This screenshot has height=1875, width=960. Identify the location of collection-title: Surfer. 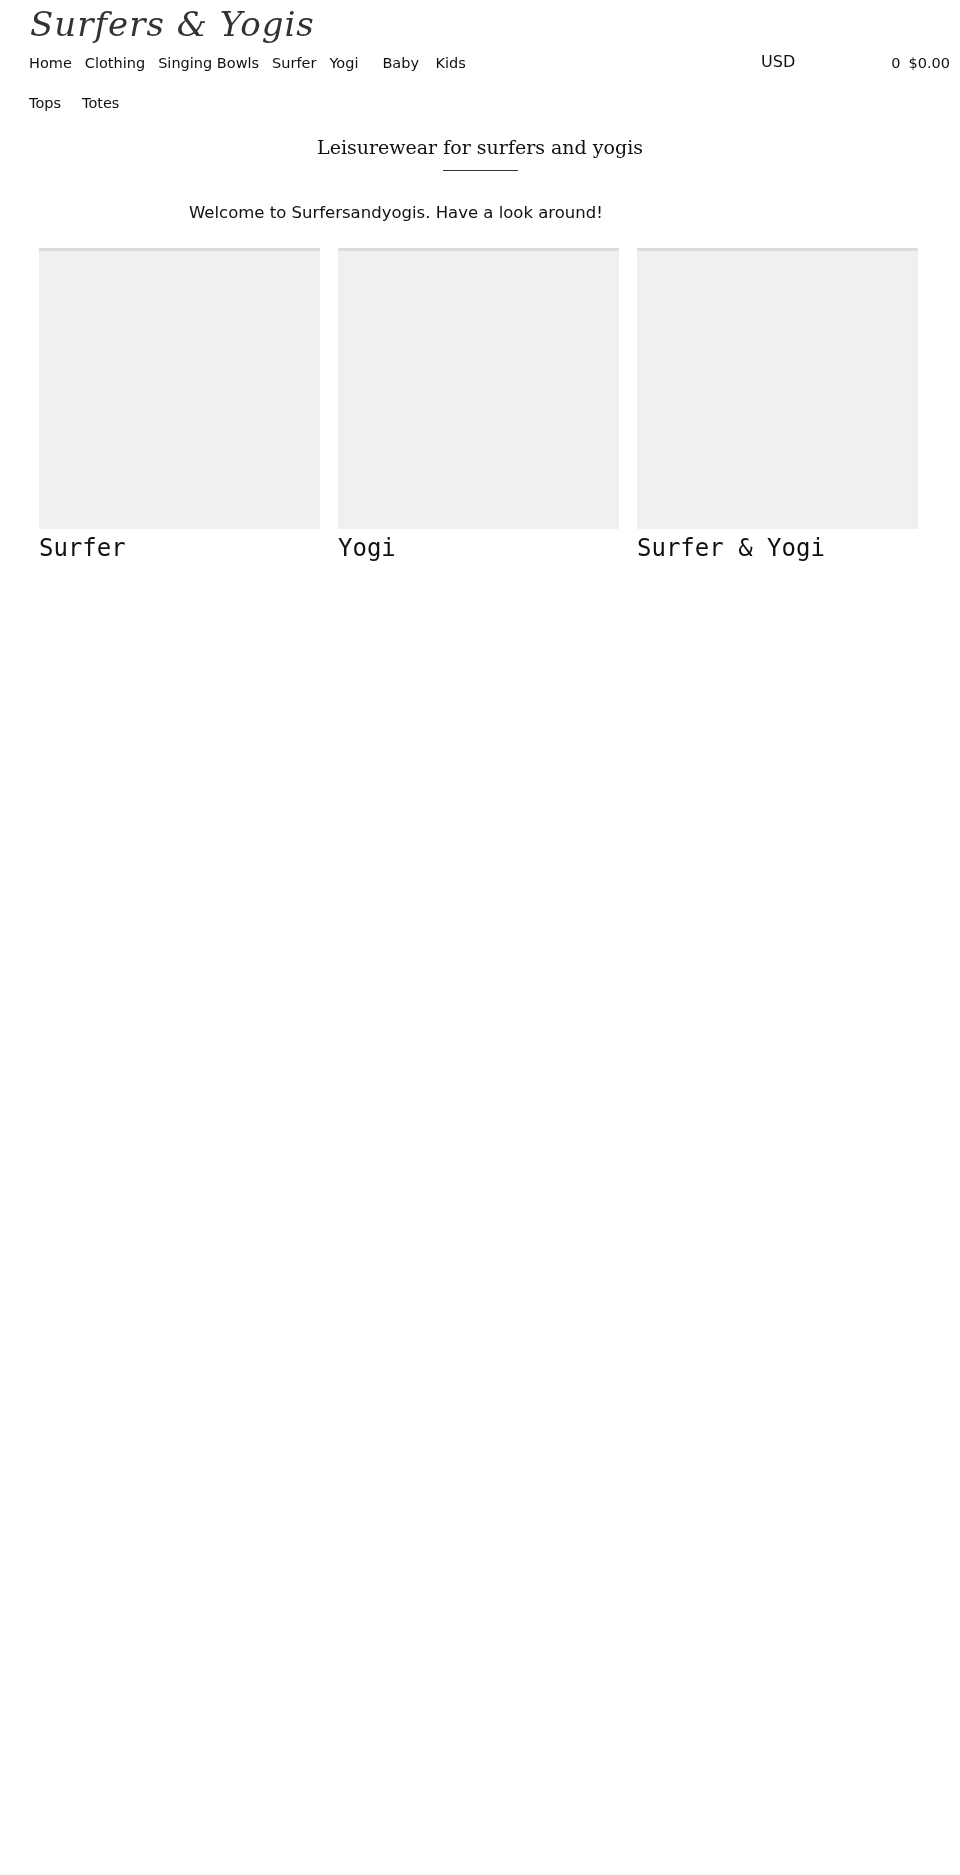
(82, 548).